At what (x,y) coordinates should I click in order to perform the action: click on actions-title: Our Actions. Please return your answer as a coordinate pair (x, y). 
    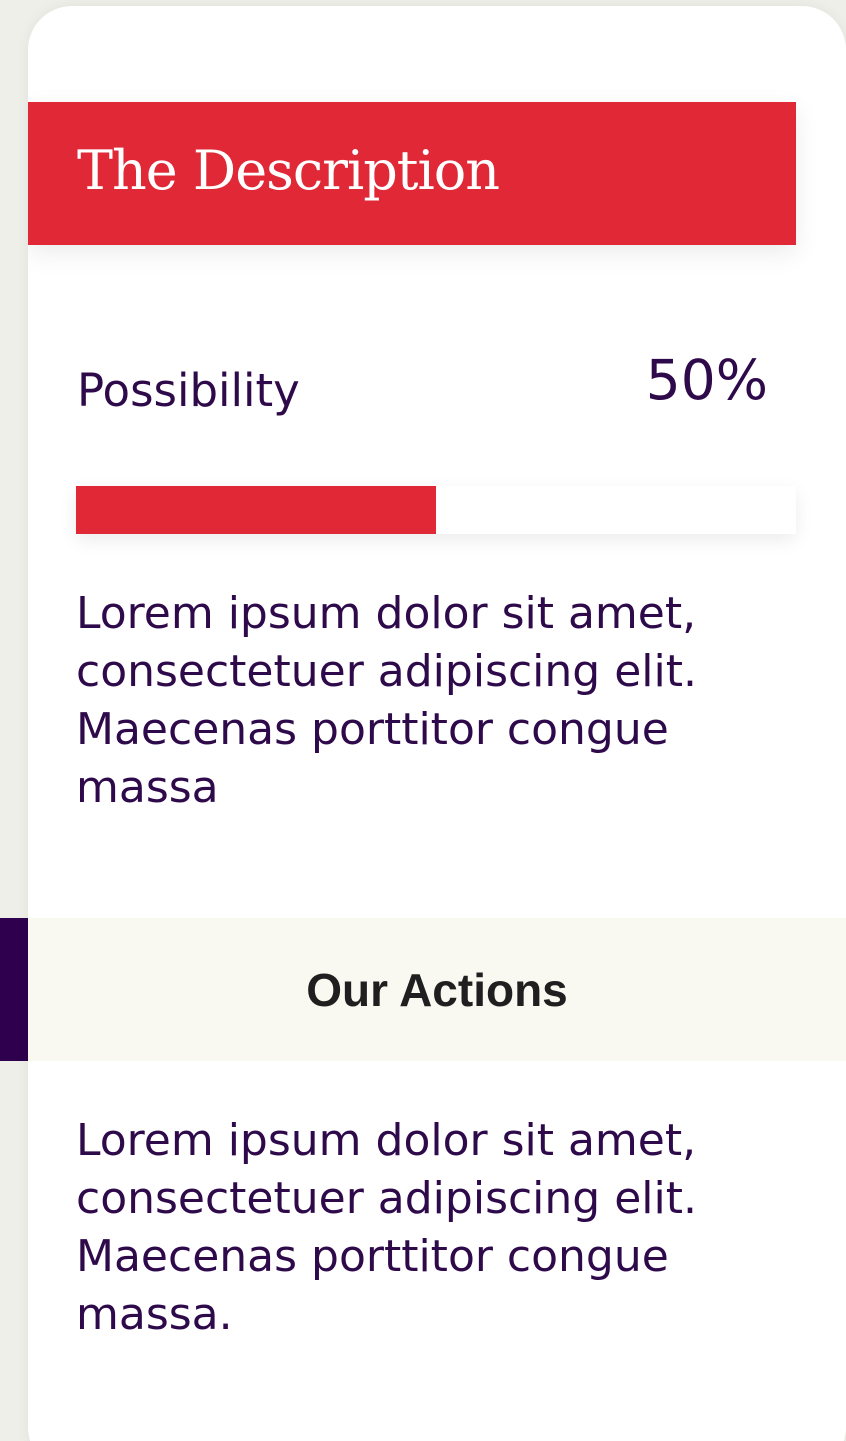
    Looking at the image, I should click on (437, 990).